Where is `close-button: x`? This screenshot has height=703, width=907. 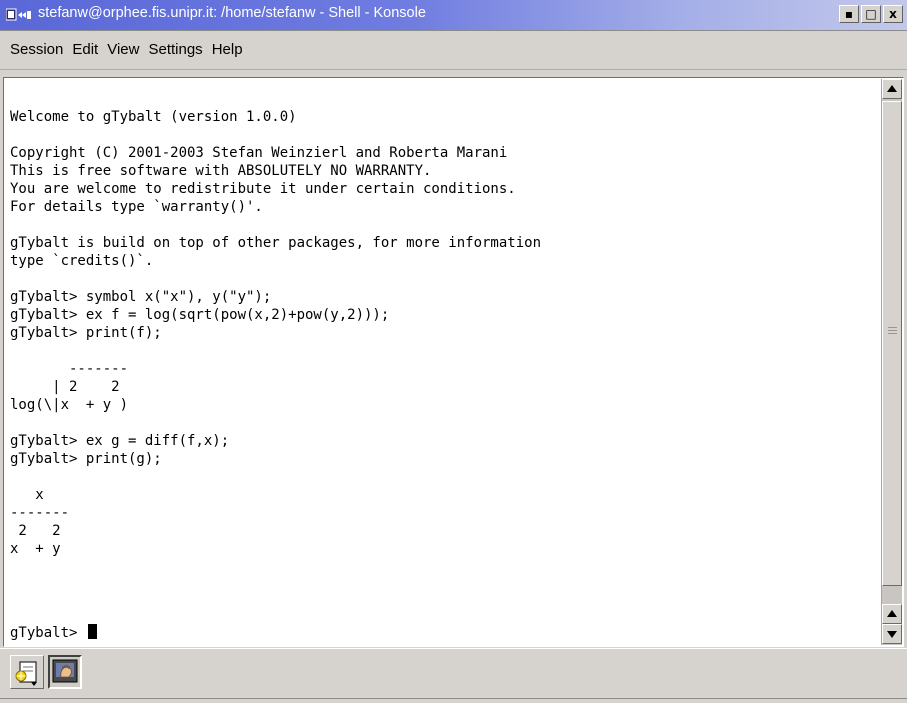 close-button: x is located at coordinates (893, 14).